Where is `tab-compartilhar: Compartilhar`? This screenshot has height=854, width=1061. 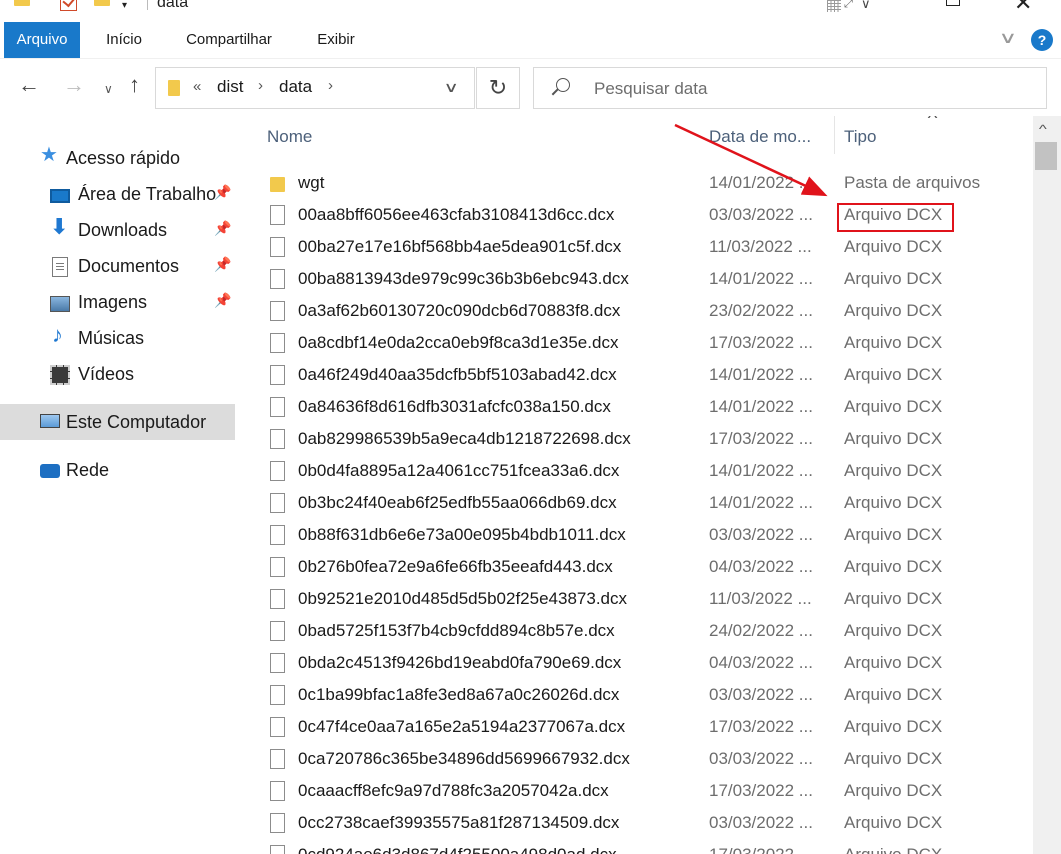 tab-compartilhar: Compartilhar is located at coordinates (229, 40).